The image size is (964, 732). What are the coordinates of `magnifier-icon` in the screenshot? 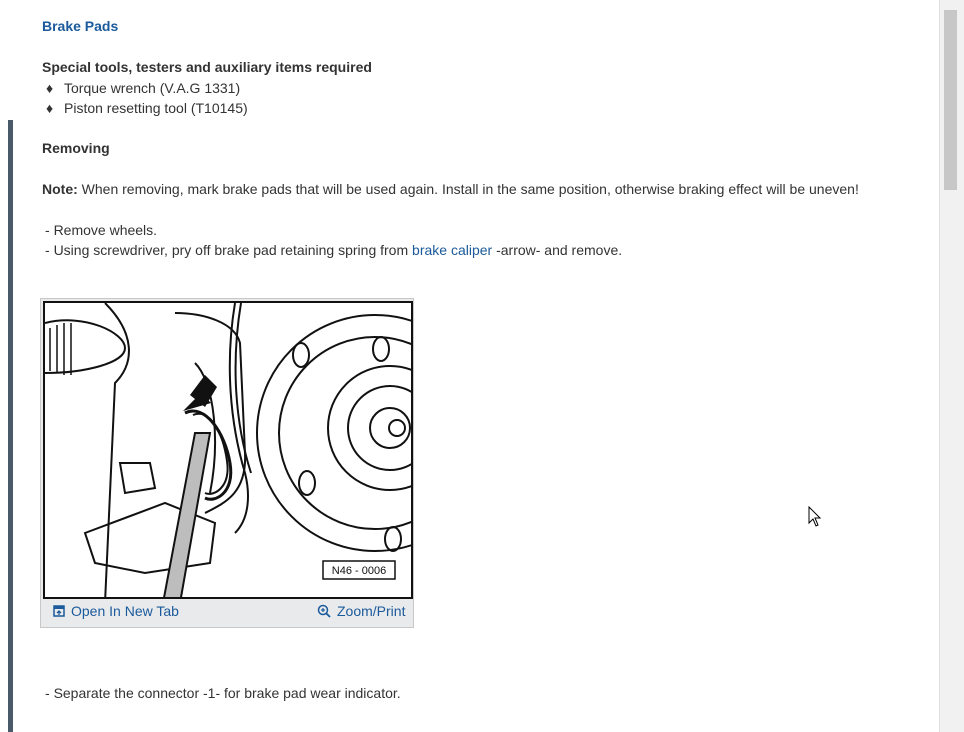 It's located at (324, 611).